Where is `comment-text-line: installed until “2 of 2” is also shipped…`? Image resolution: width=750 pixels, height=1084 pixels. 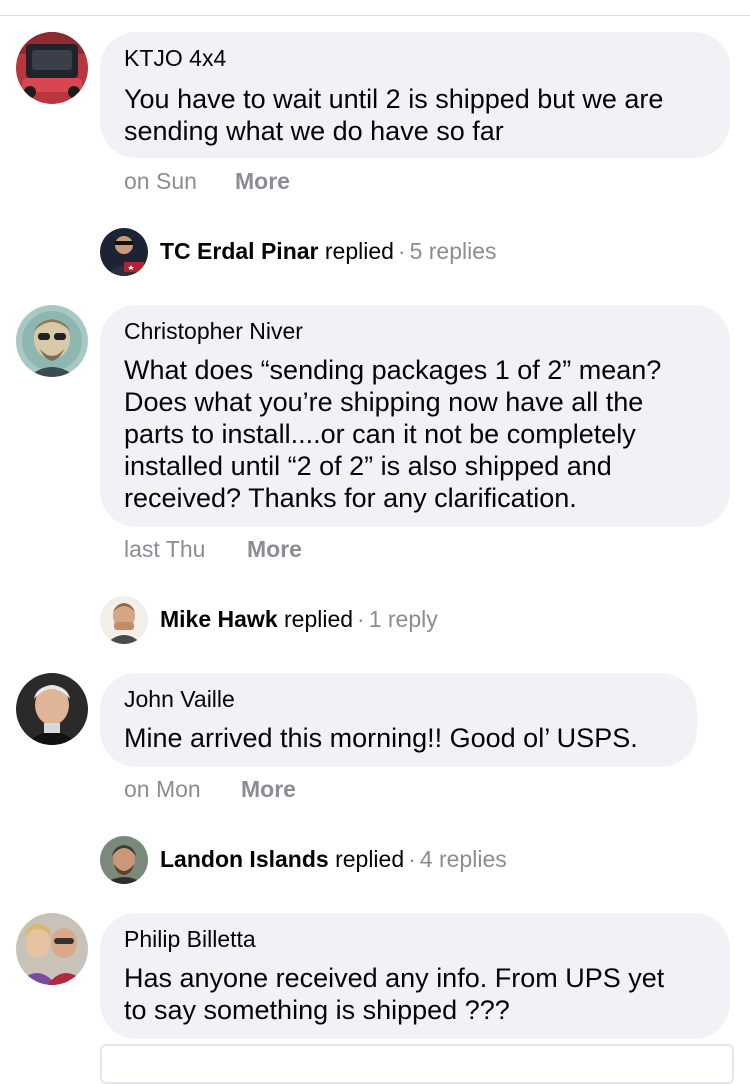 comment-text-line: installed until “2 of 2” is also shipped… is located at coordinates (368, 466).